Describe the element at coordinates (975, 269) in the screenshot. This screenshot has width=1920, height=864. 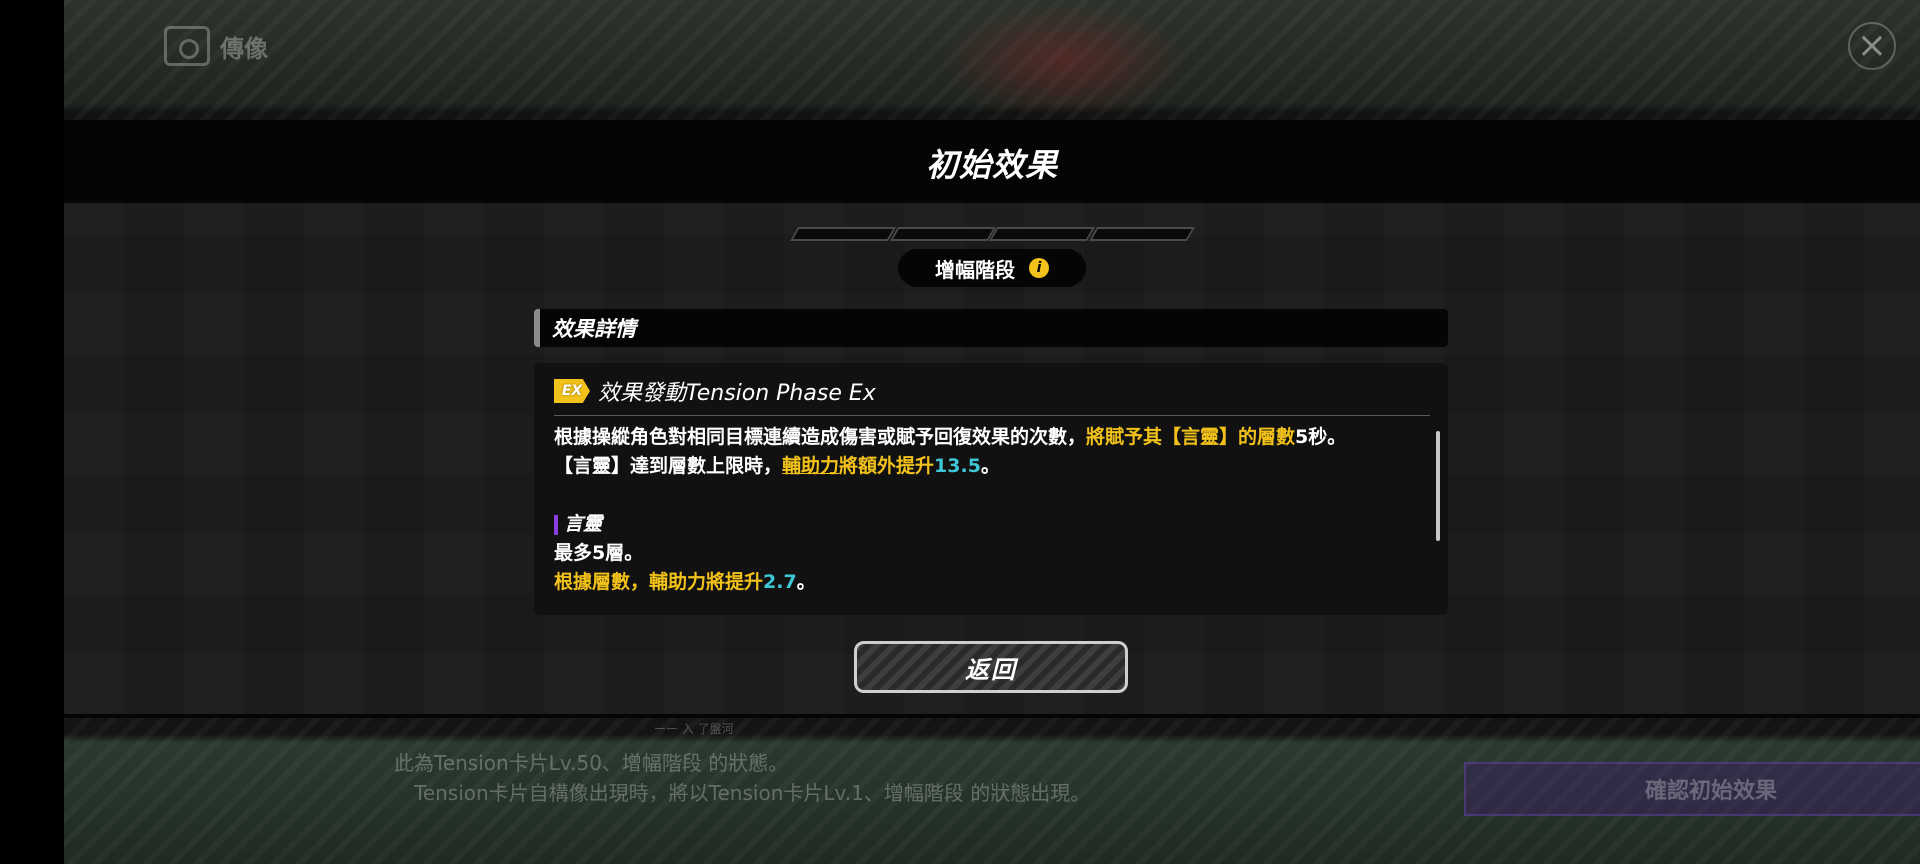
I see `phase-label: 增幅階段` at that location.